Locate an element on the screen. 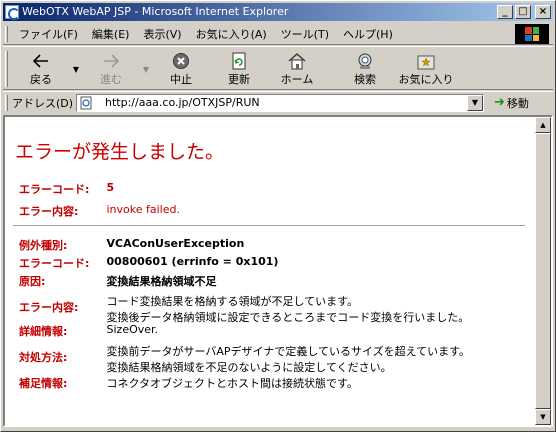 The width and height of the screenshot is (556, 432). close-button: × is located at coordinates (543, 12).